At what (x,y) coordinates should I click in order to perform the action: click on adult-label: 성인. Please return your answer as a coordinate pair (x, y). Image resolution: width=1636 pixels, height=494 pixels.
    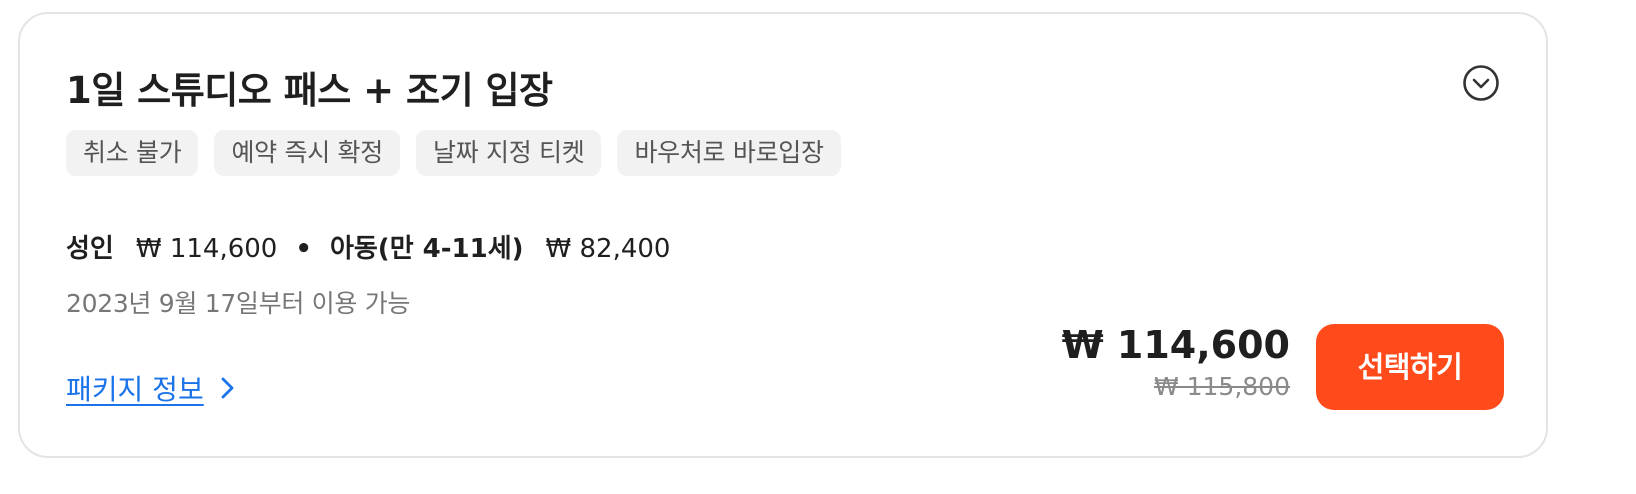
    Looking at the image, I should click on (90, 249).